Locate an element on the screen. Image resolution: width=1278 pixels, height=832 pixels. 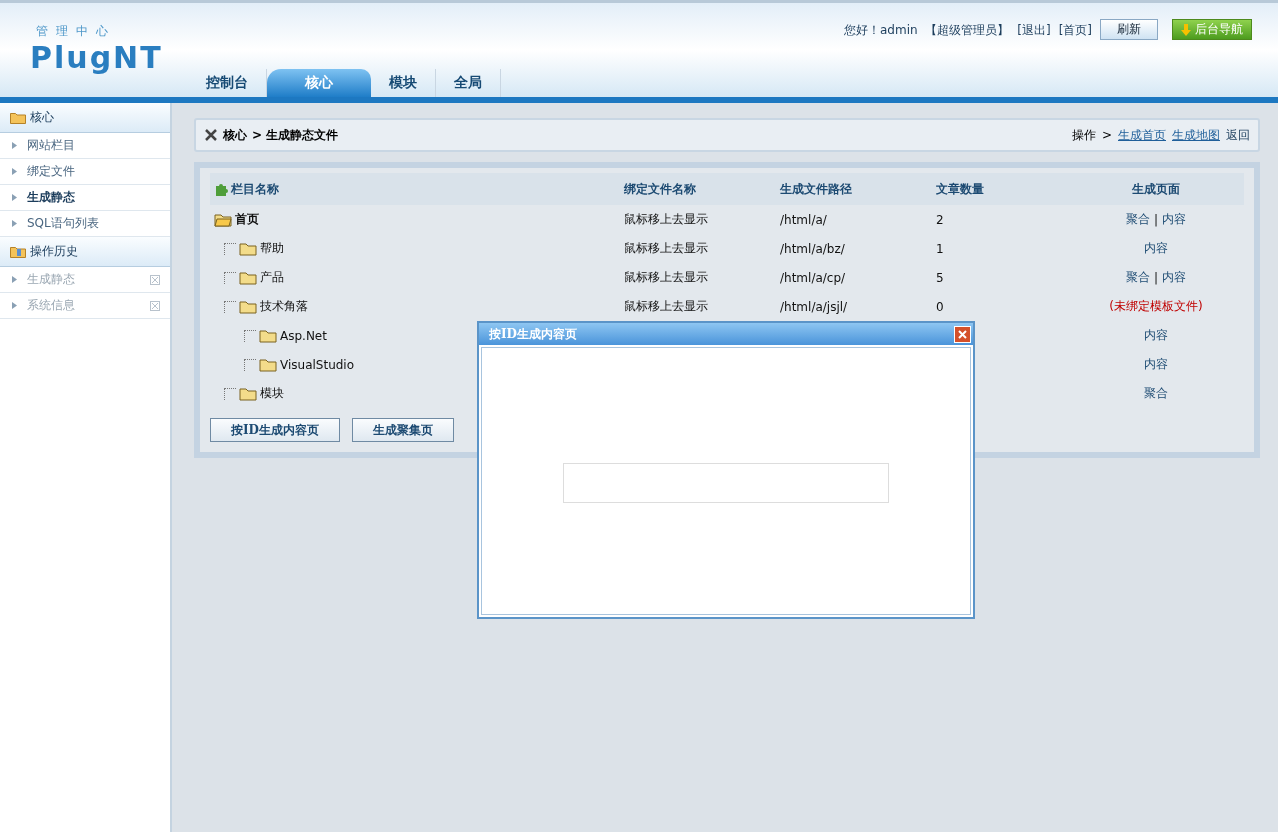
open-folder-icon is located at coordinates (223, 219).